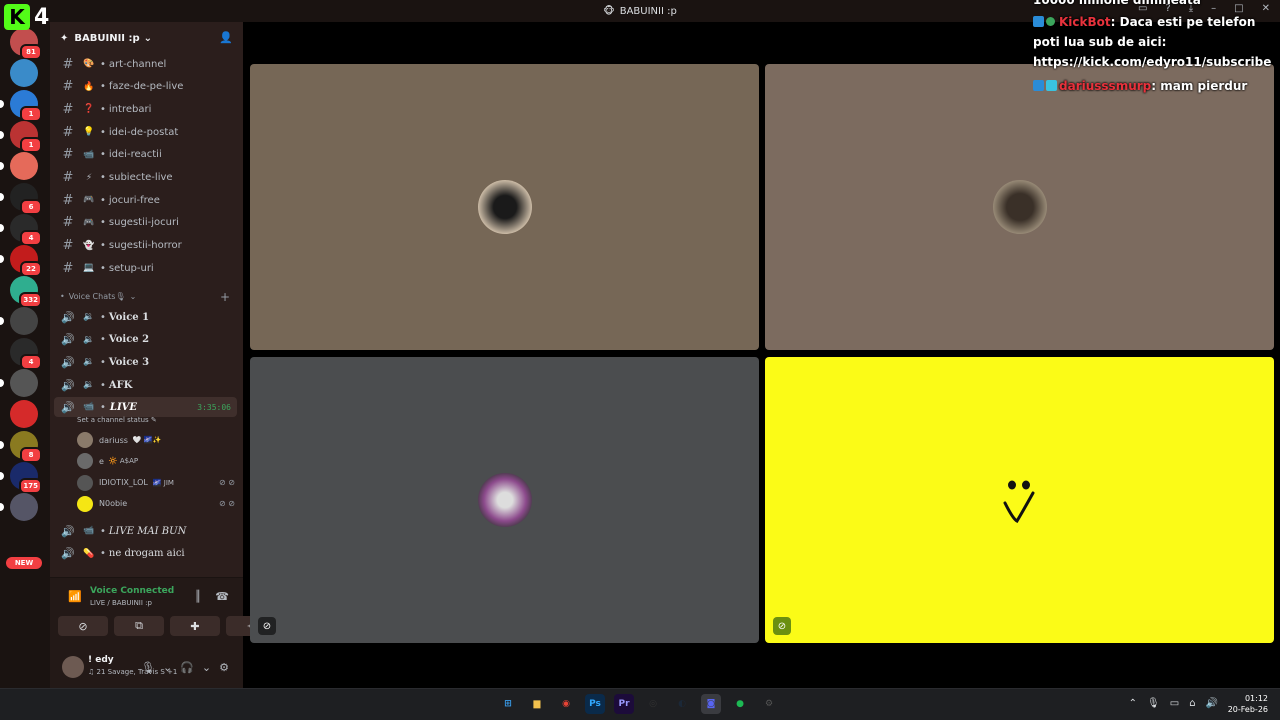 The image size is (1280, 720). Describe the element at coordinates (145, 362) in the screenshot. I see `voice-channel-voice-3: 🔊 🔉 • Voice 3` at that location.